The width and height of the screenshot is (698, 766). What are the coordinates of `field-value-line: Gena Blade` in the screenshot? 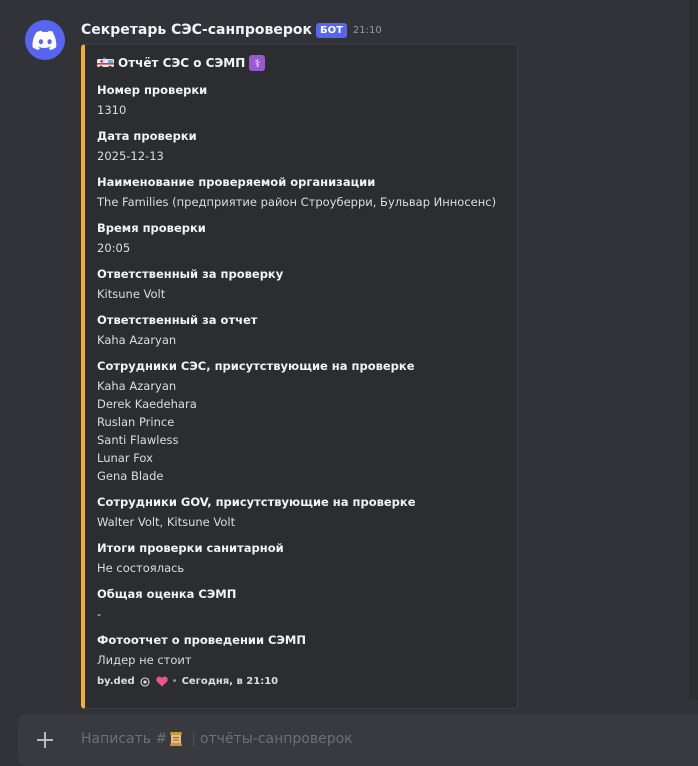 It's located at (130, 476).